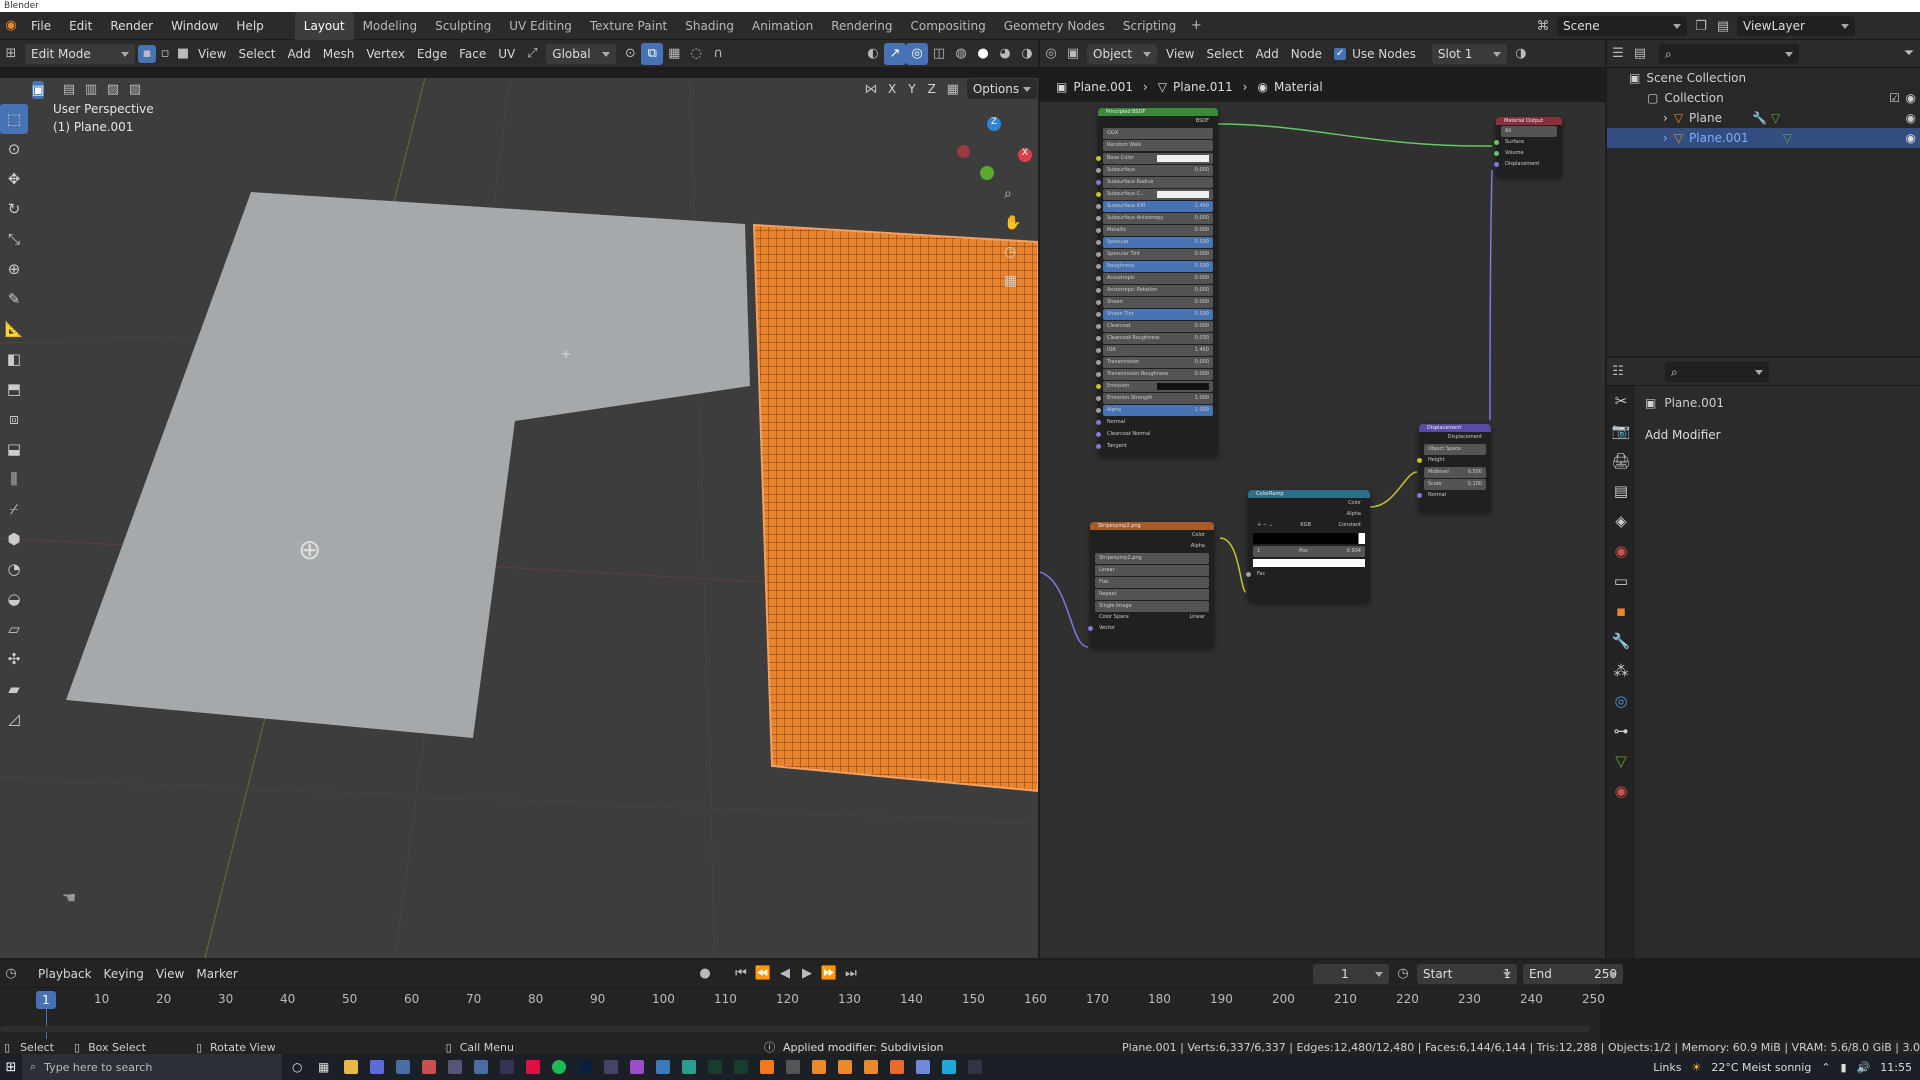 The height and width of the screenshot is (1080, 1920). Describe the element at coordinates (1911, 138) in the screenshot. I see `eye-icon: ◉` at that location.